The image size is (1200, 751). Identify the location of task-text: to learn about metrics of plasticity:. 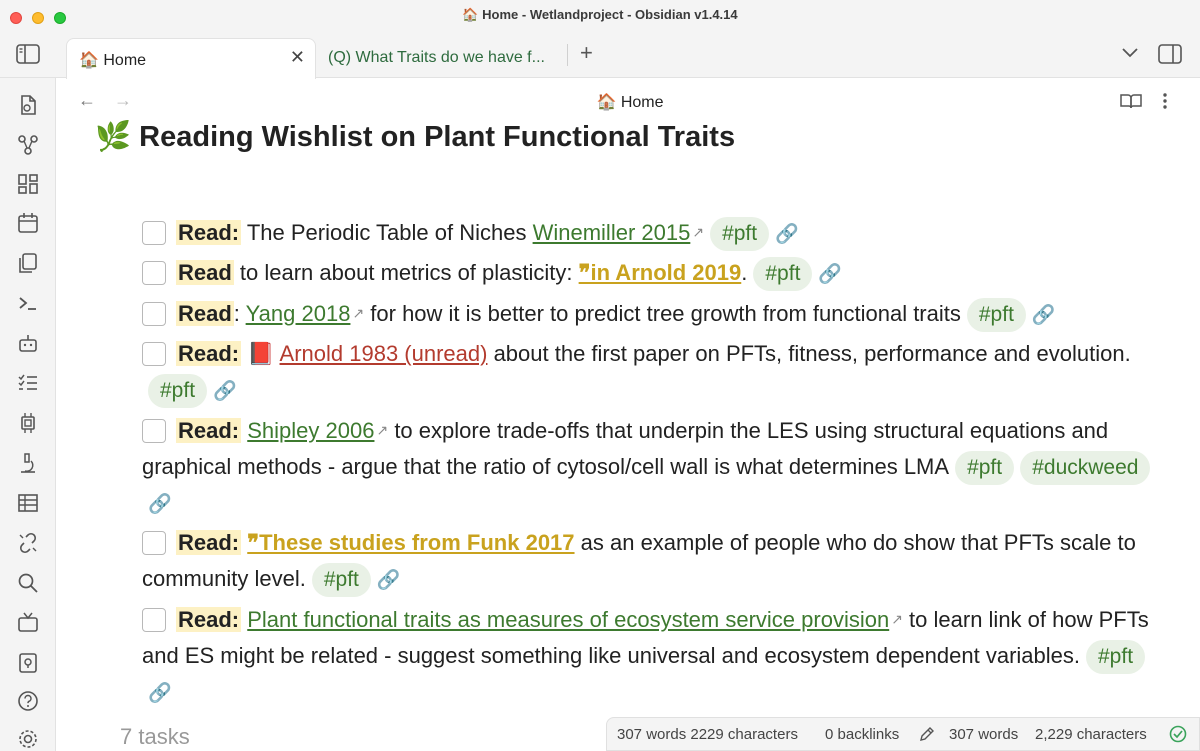
(406, 272).